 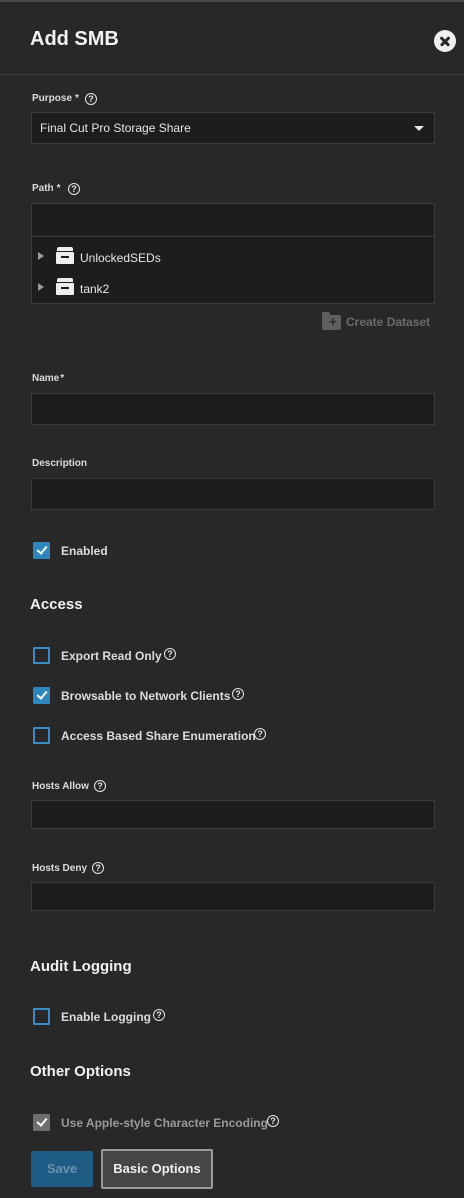 What do you see at coordinates (233, 494) in the screenshot?
I see `description-input` at bounding box center [233, 494].